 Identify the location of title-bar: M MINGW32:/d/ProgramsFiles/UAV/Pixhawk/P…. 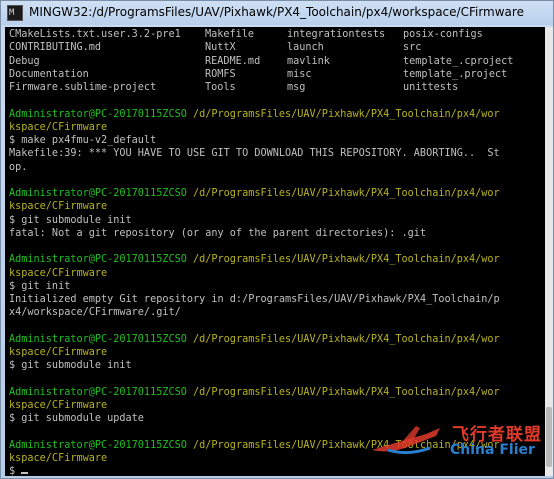
(277, 13).